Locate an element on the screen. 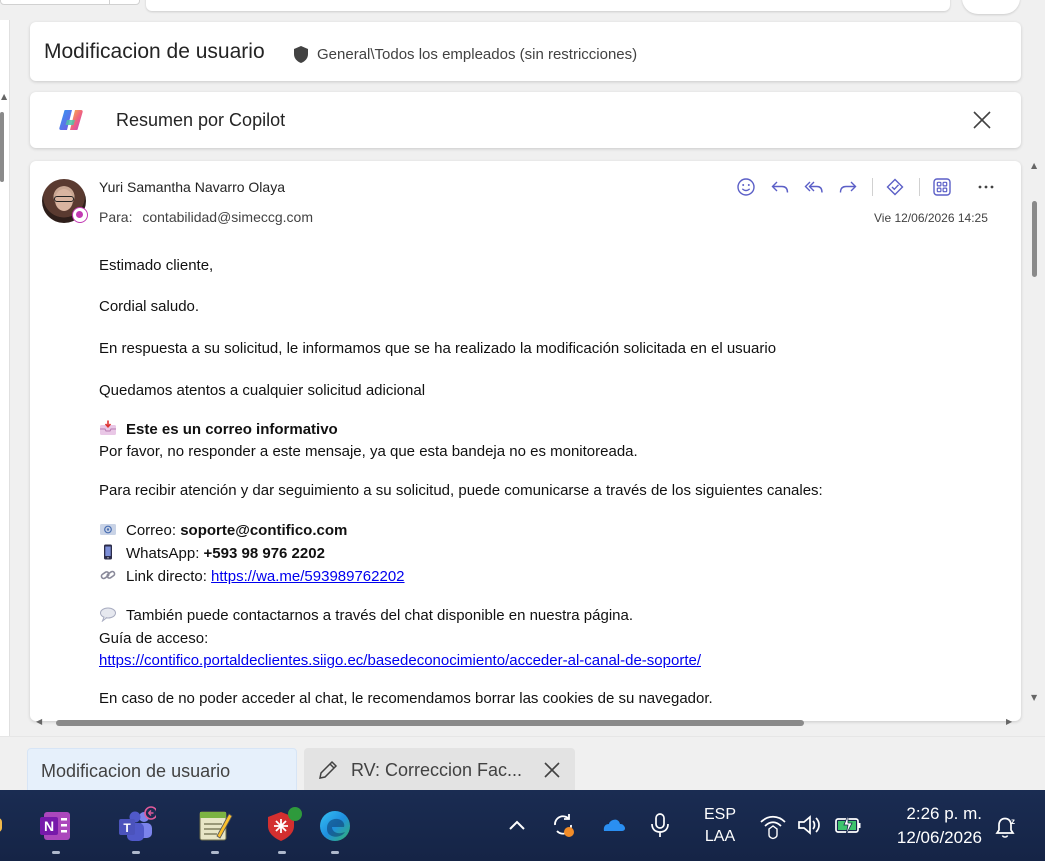 Image resolution: width=1045 pixels, height=861 pixels. share-to-teams-button is located at coordinates (895, 187).